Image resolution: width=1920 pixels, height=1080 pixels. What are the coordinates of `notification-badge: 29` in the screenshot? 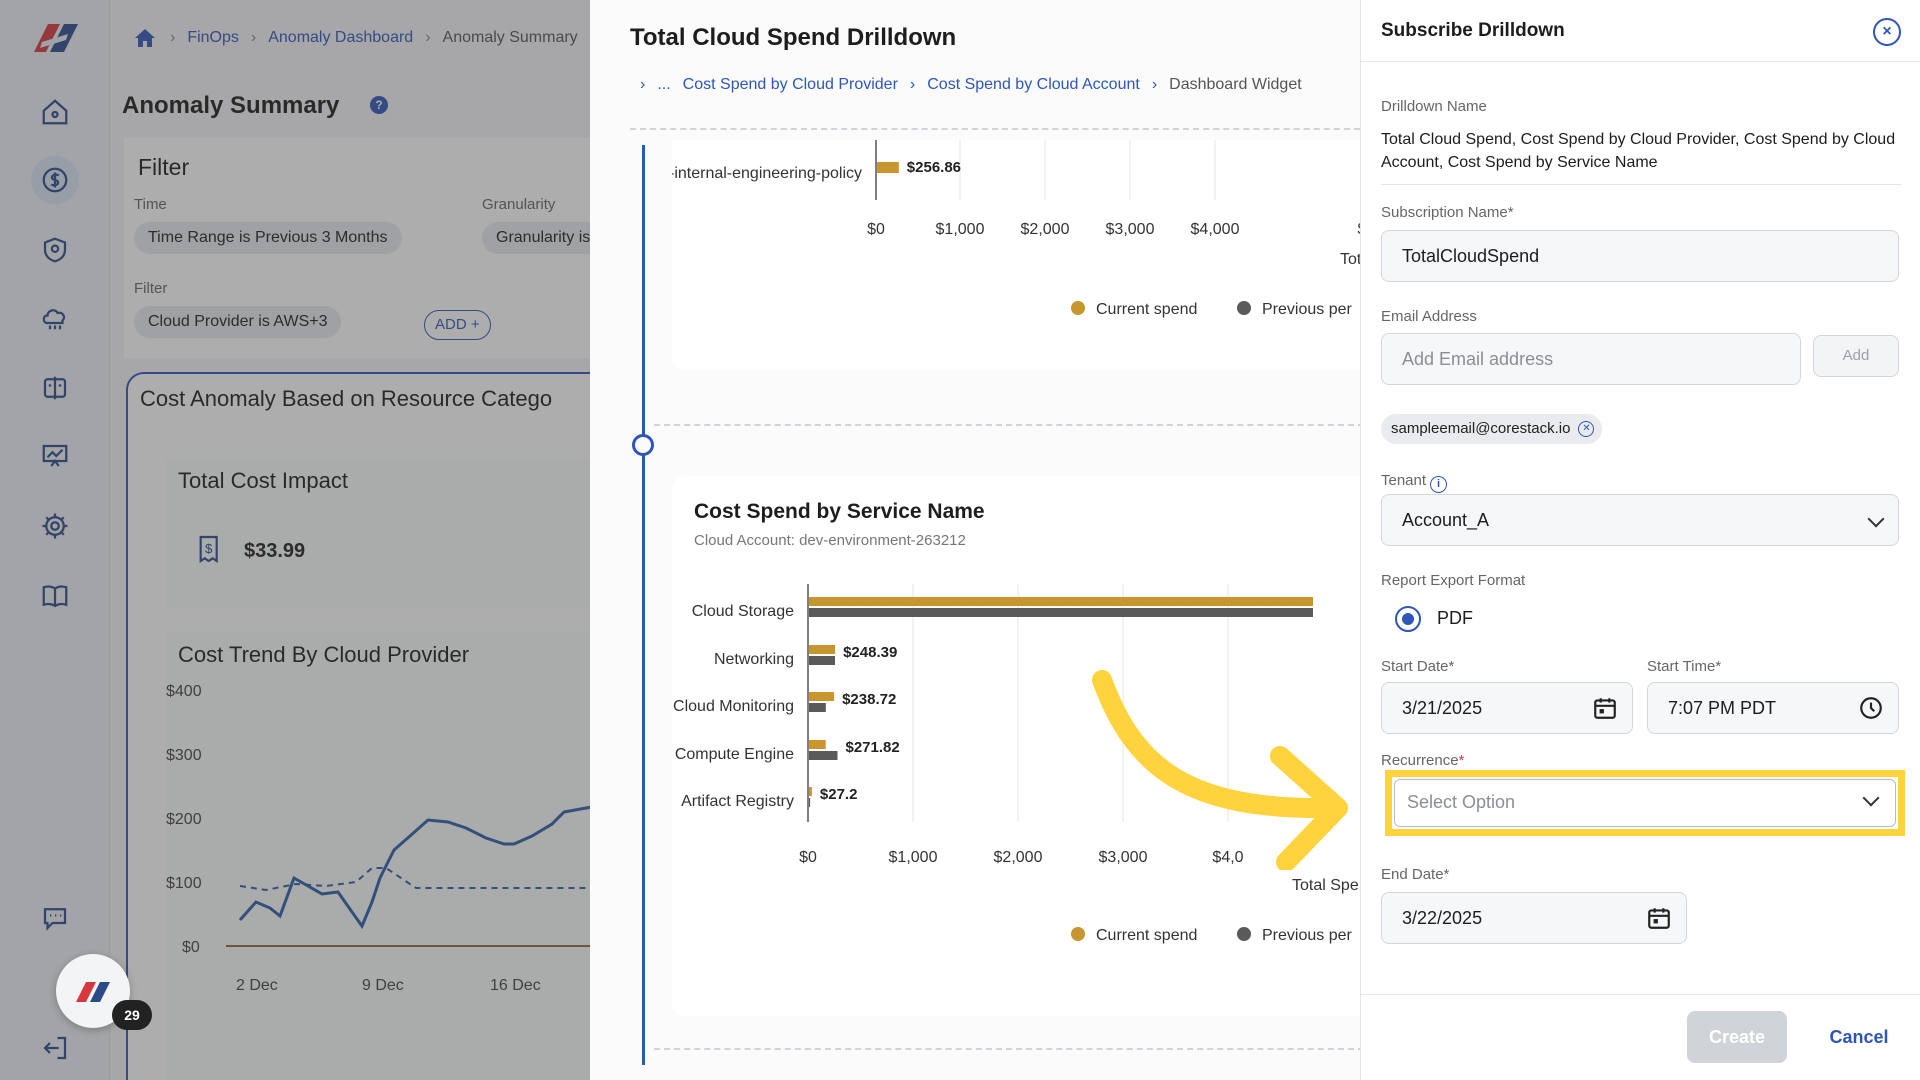 It's located at (132, 1015).